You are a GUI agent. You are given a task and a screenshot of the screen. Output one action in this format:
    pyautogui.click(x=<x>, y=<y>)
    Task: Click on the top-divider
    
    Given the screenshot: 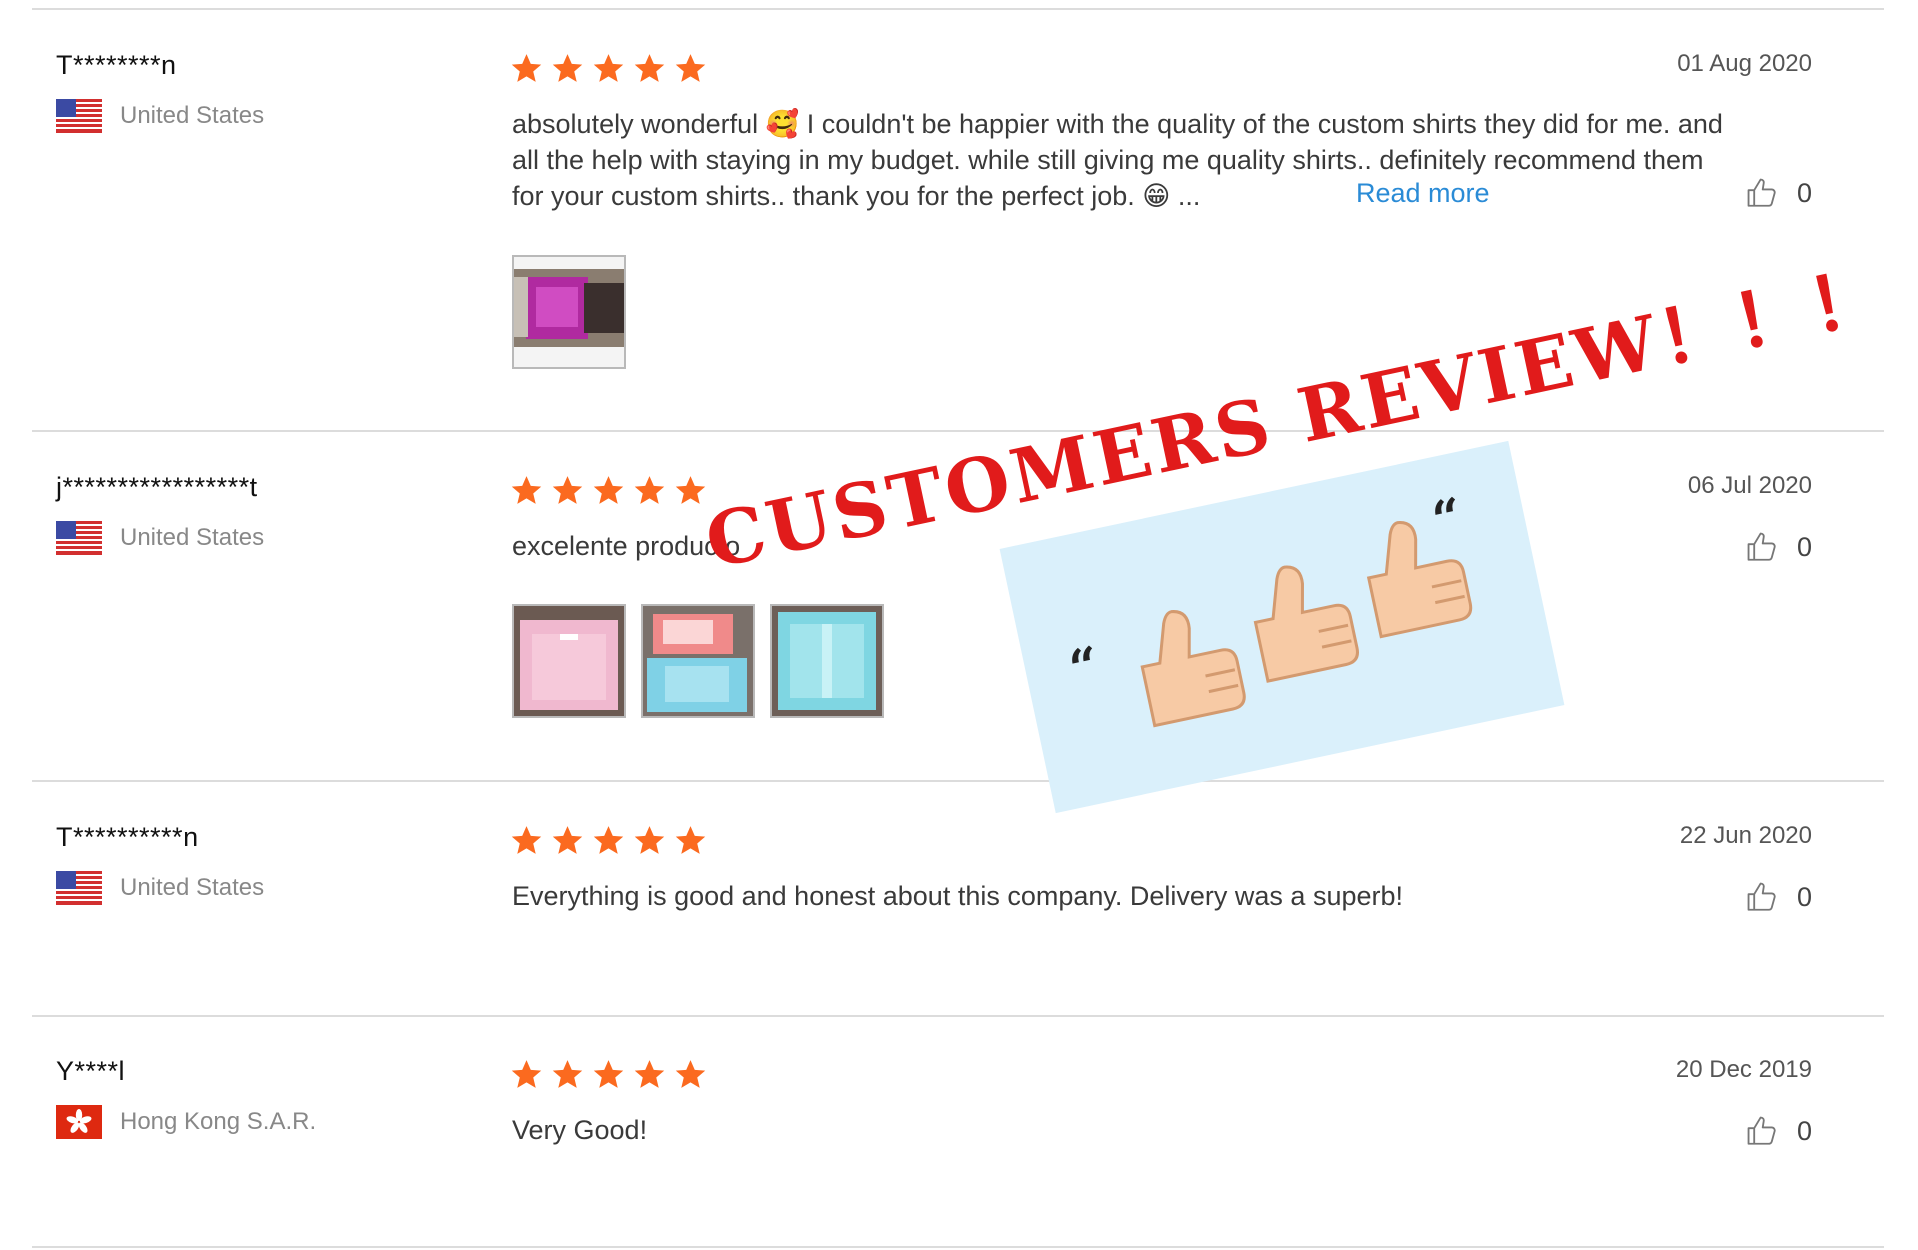 What is the action you would take?
    pyautogui.click(x=958, y=9)
    